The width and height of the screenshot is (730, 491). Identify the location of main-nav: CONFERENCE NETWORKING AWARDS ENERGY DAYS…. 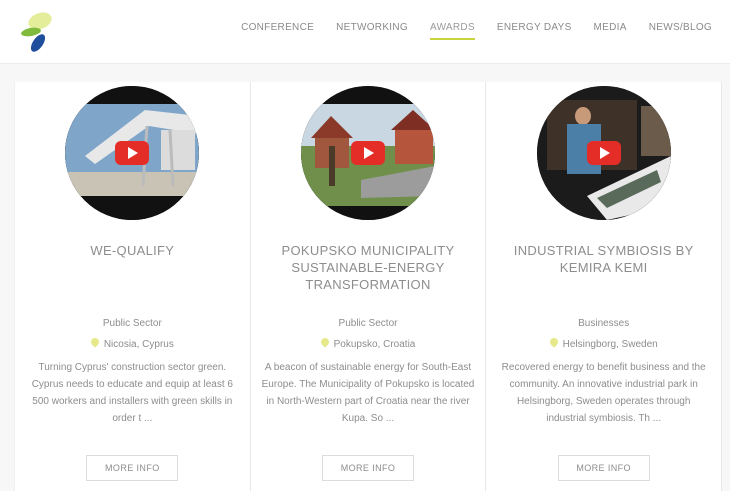
(476, 31).